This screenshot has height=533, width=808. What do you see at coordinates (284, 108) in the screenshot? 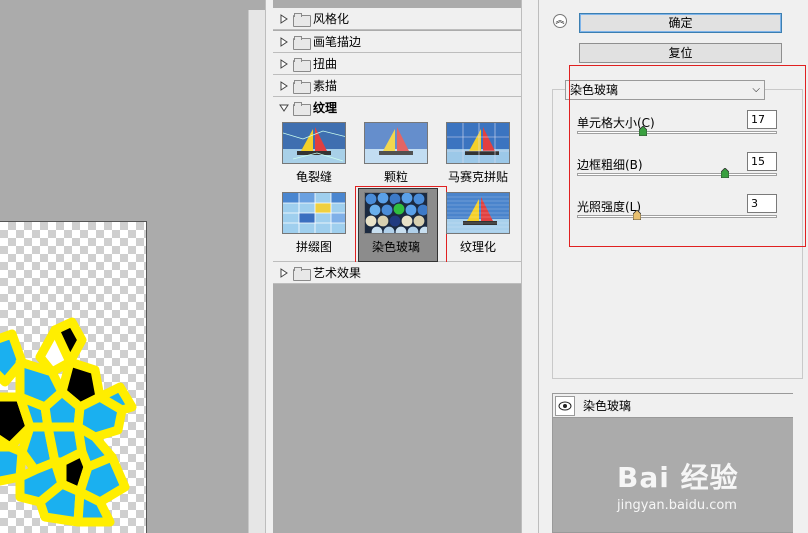
I see `collapse-arrow-icon` at bounding box center [284, 108].